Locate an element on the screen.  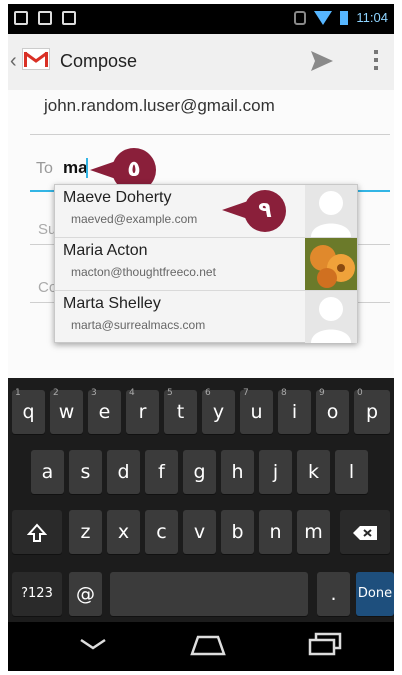
key-l: l is located at coordinates (351, 472).